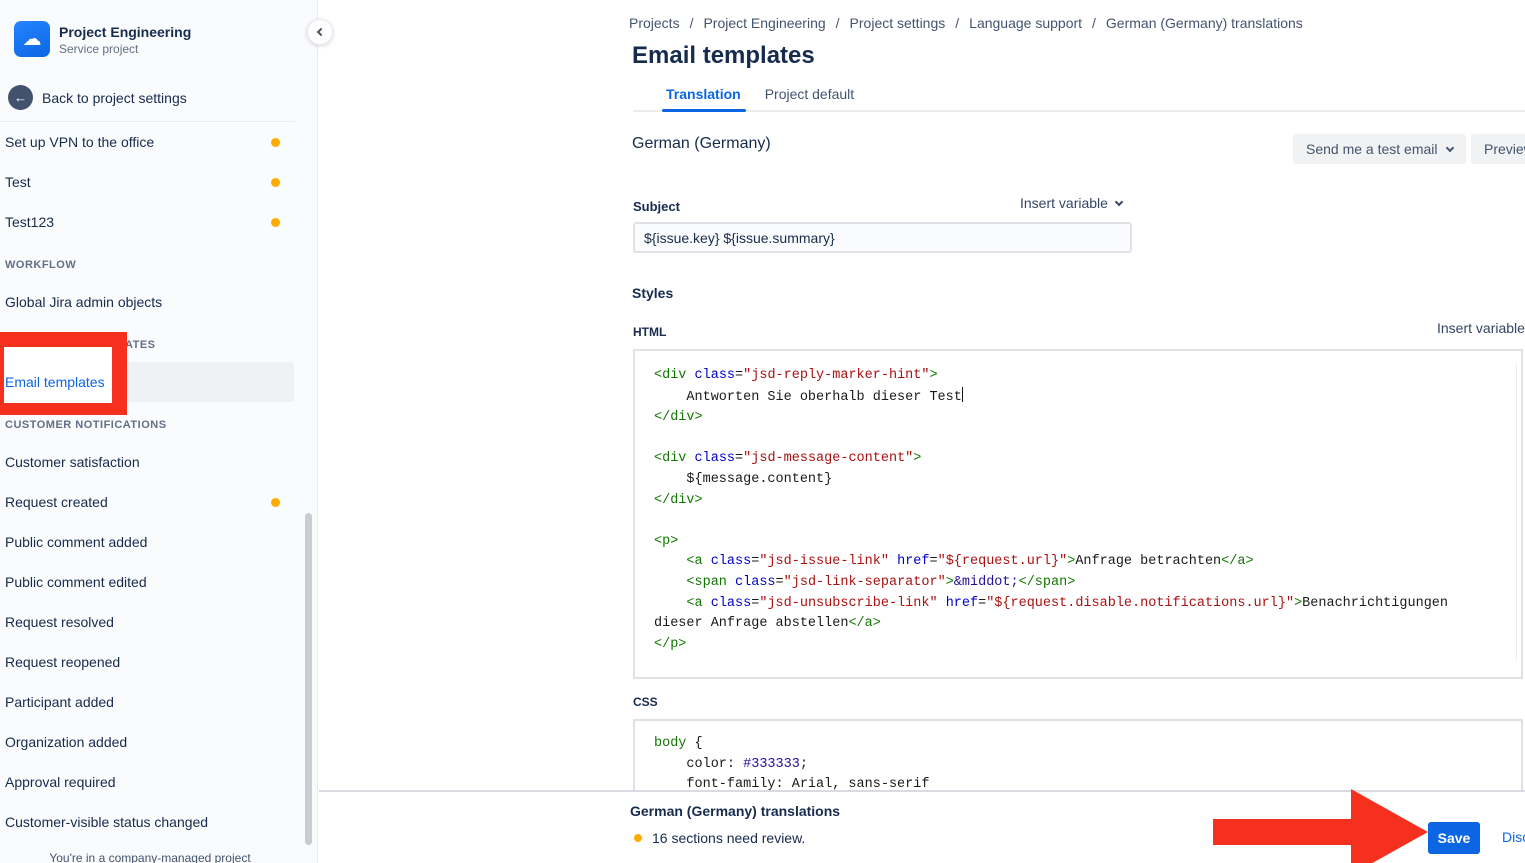 The width and height of the screenshot is (1525, 863). I want to click on sidebar-collapse-button, so click(320, 32).